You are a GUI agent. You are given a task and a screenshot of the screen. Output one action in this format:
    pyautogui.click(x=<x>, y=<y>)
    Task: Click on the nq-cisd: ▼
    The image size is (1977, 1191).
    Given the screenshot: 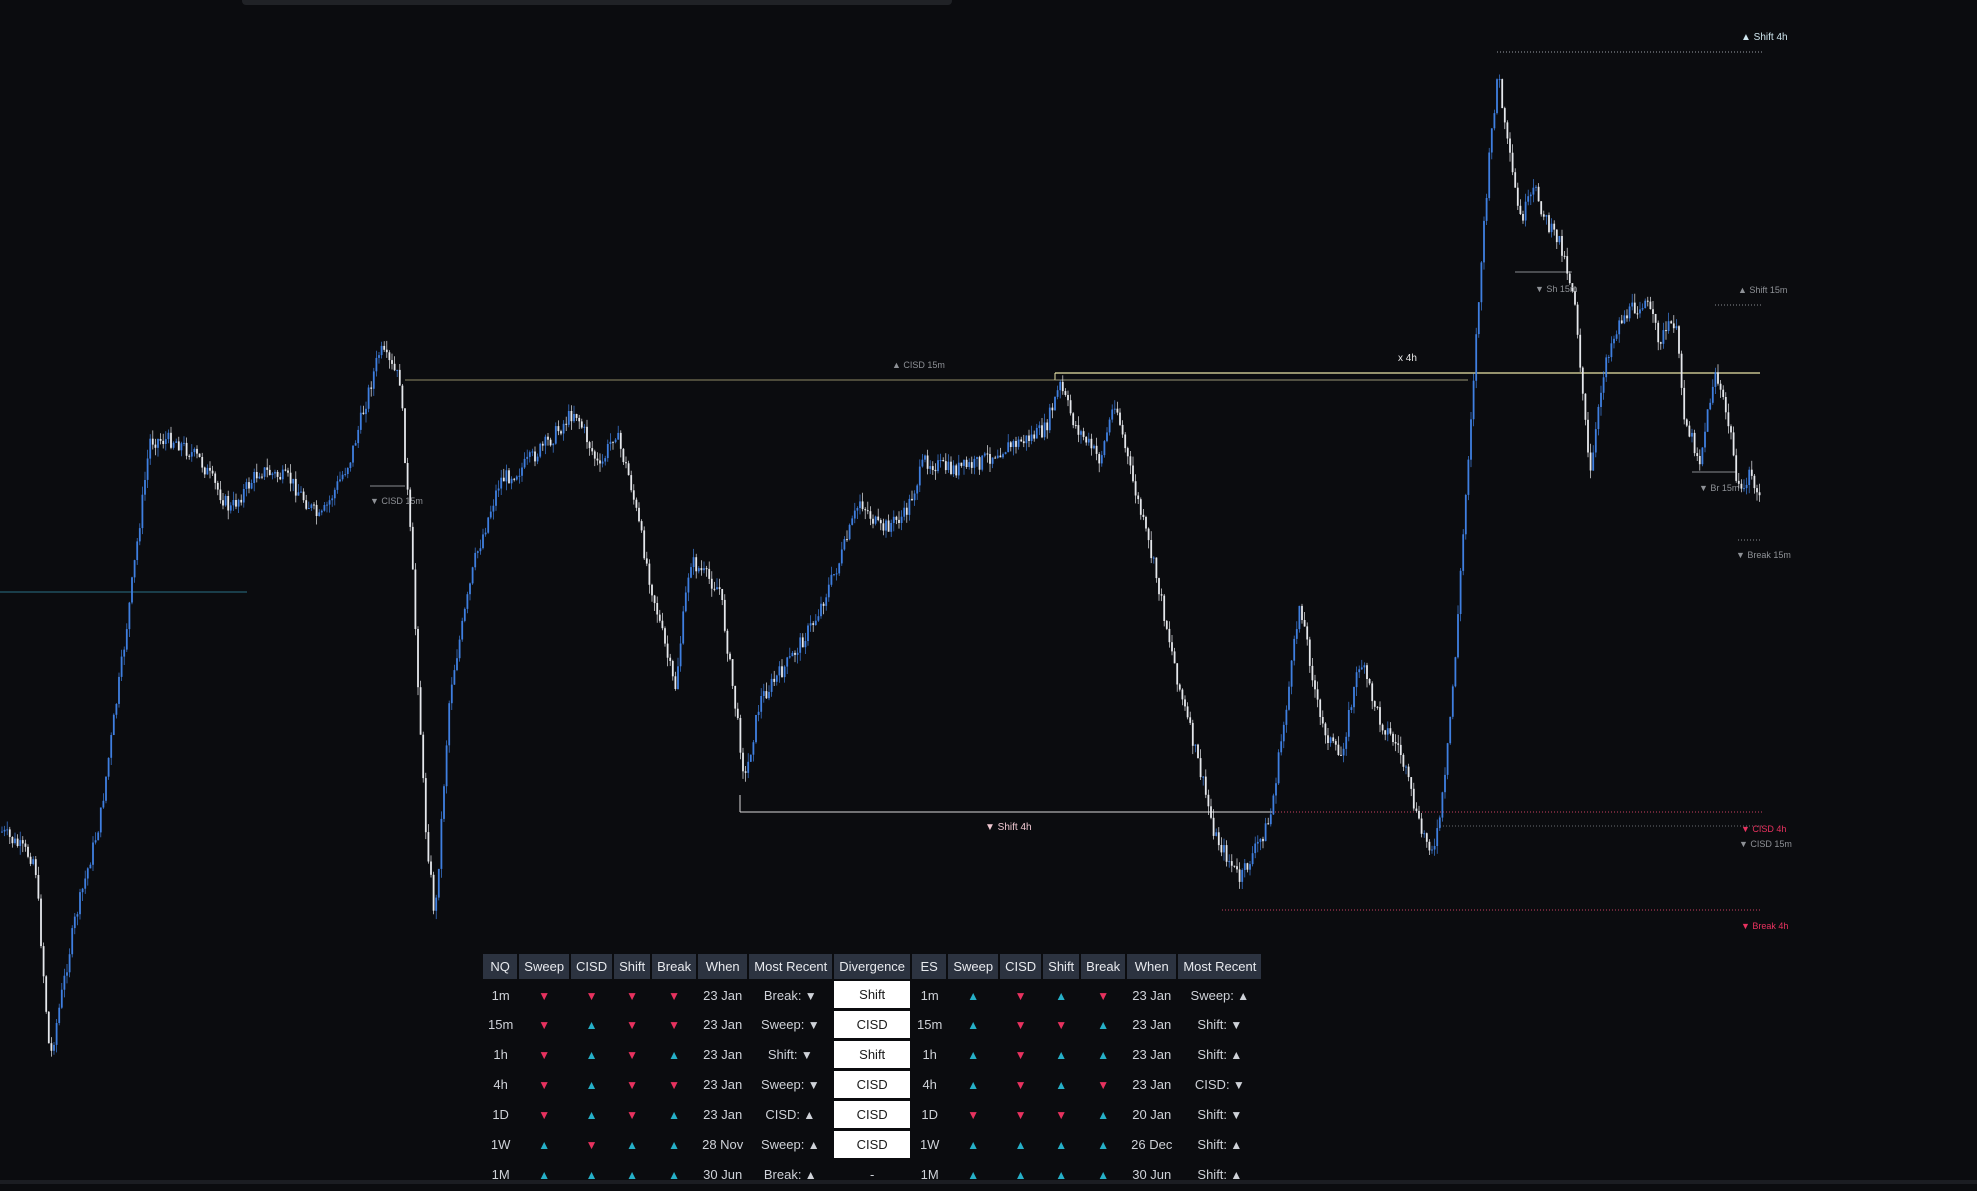 What is the action you would take?
    pyautogui.click(x=591, y=995)
    